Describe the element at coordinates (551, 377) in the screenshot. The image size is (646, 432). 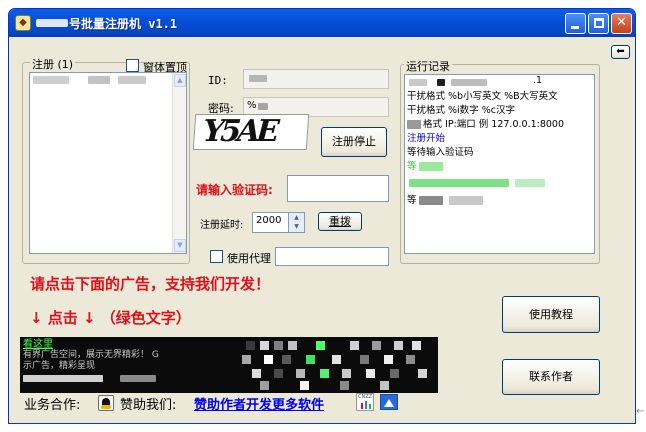
I see `contact-author-button: 联系作者` at that location.